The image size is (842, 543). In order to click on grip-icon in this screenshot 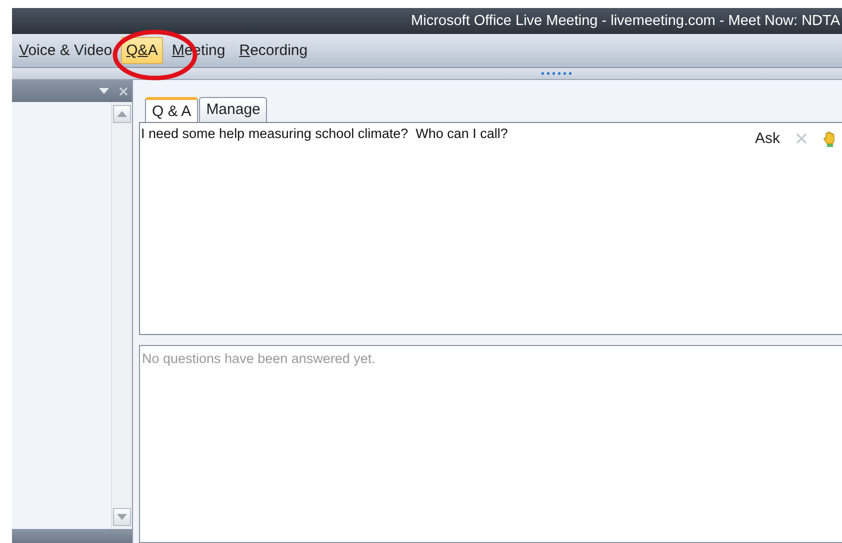, I will do `click(557, 73)`.